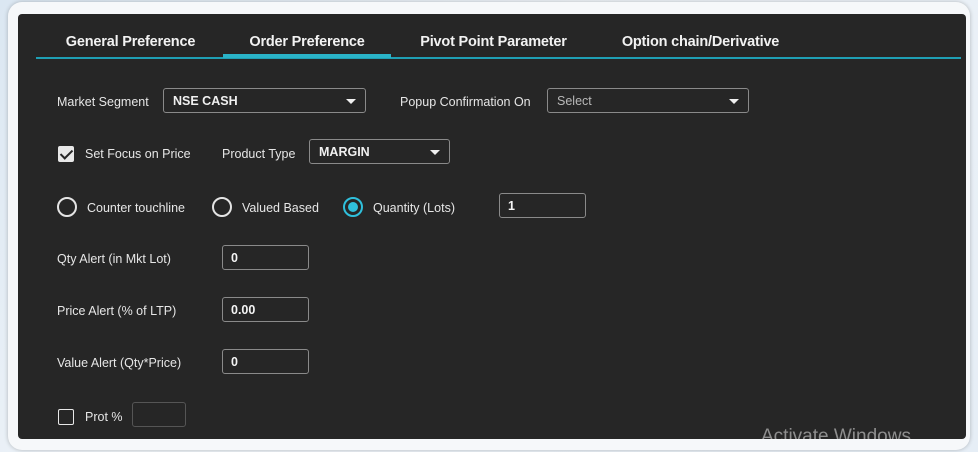  I want to click on prot-input, so click(159, 414).